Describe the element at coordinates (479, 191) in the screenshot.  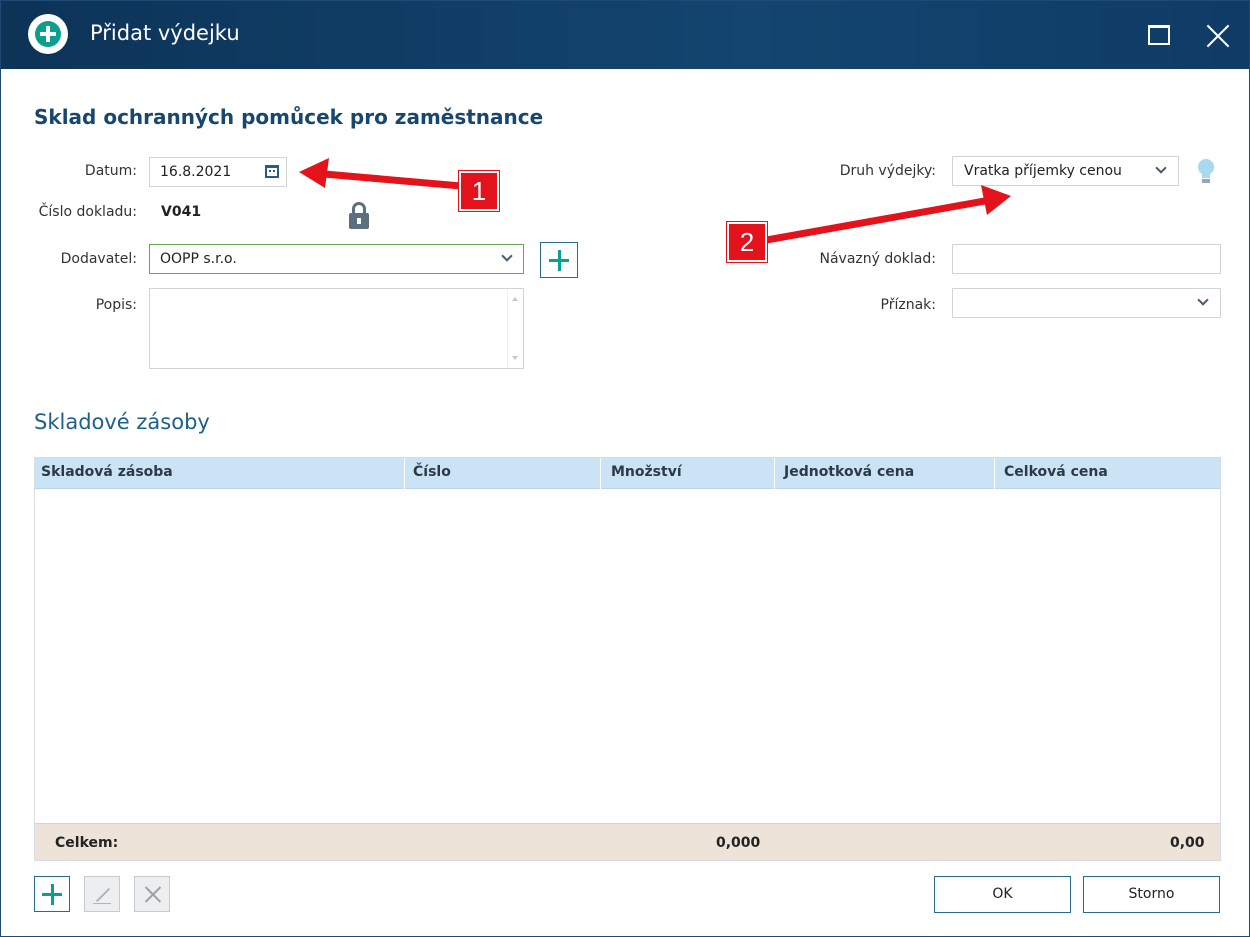
I see `callout-badge-1: 1` at that location.